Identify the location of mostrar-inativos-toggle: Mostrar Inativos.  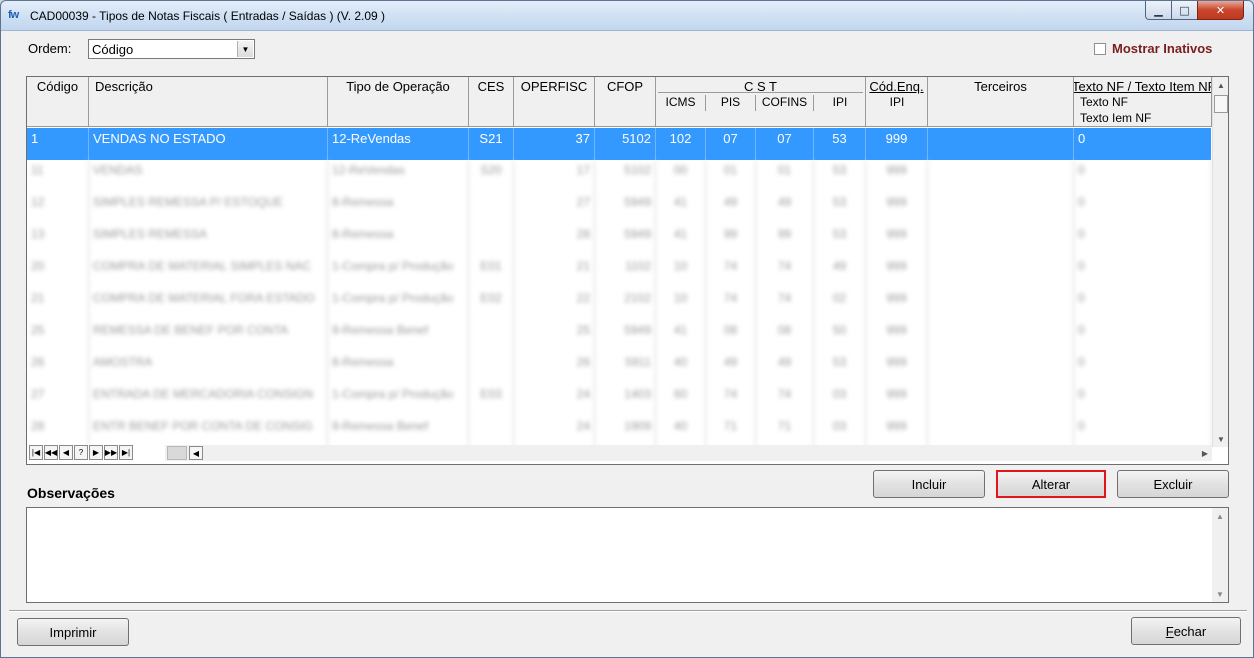
(1153, 48).